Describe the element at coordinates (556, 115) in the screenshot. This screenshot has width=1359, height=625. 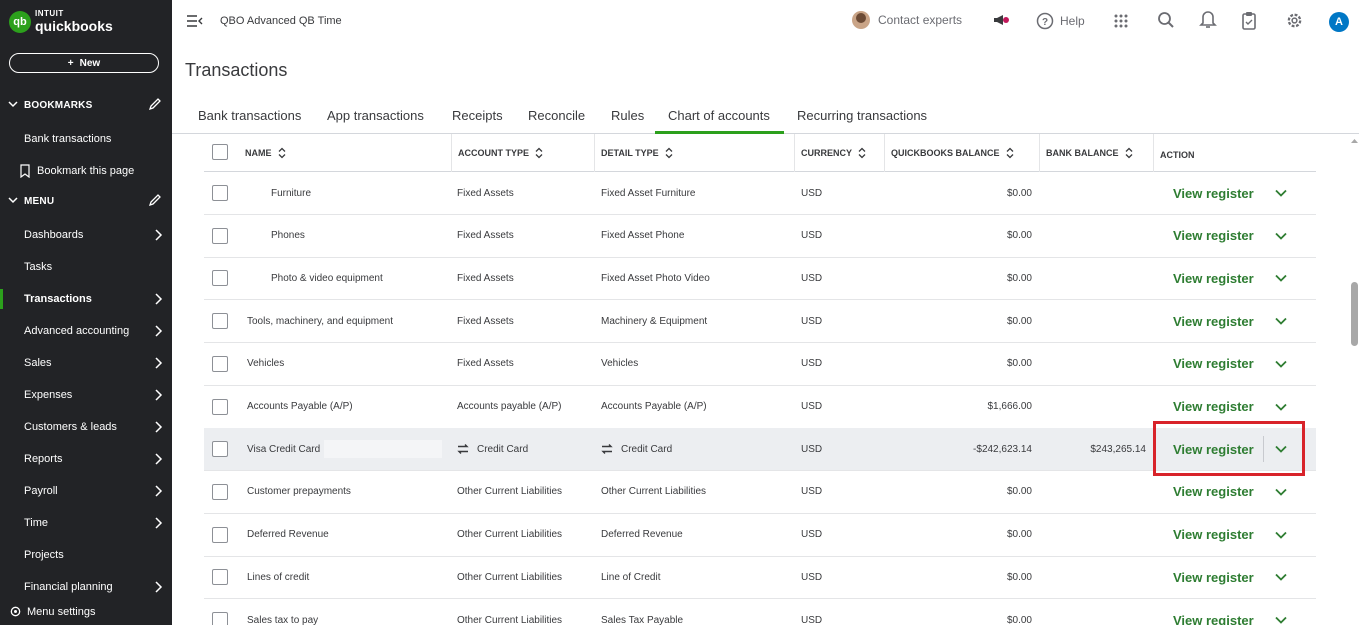
I see `tab-reconcile: Reconcile` at that location.